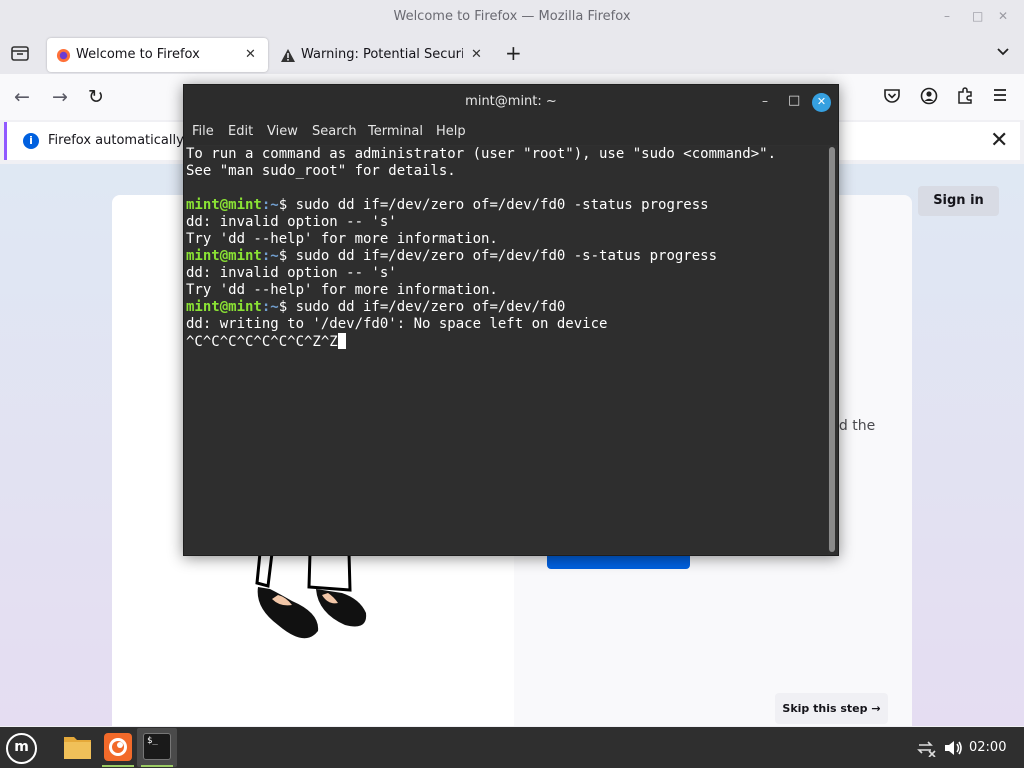 The height and width of the screenshot is (768, 1024). What do you see at coordinates (507, 341) in the screenshot?
I see `terminal-line: ^C^C^C^C^C^C^C^Z^Z` at bounding box center [507, 341].